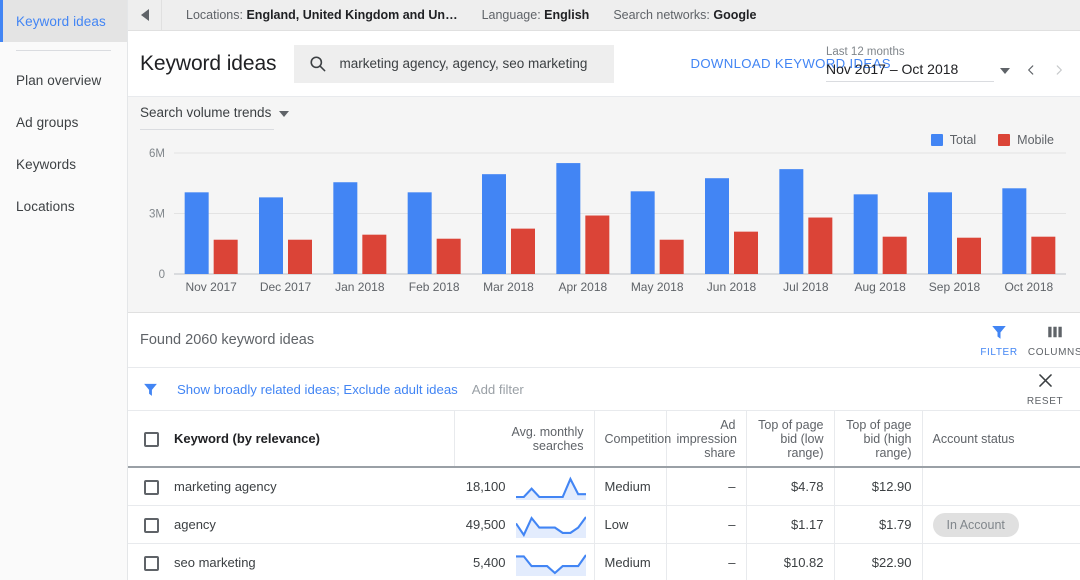 This screenshot has height=580, width=1080. What do you see at coordinates (975, 524) in the screenshot?
I see `status-badge: In Account` at bounding box center [975, 524].